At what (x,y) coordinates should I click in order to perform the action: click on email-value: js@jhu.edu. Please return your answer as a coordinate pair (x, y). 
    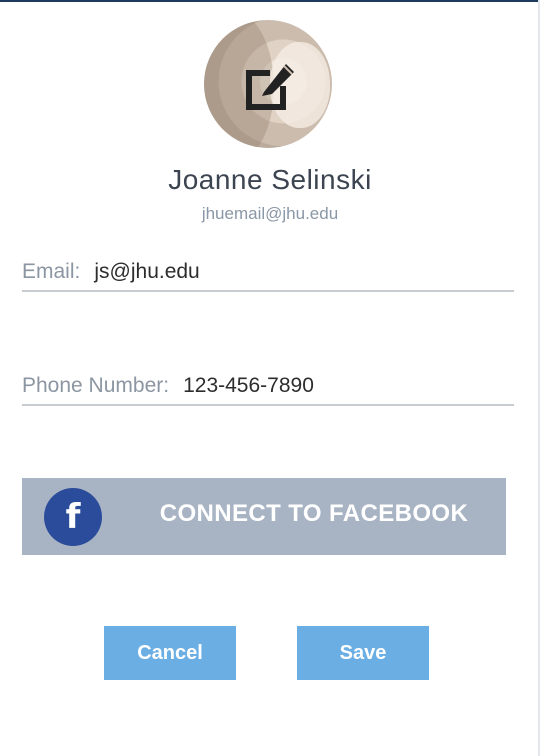
    Looking at the image, I should click on (146, 272).